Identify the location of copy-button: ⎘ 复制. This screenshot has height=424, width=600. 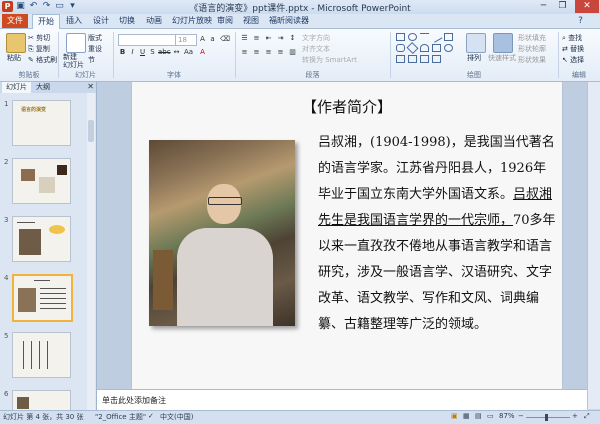
(39, 49).